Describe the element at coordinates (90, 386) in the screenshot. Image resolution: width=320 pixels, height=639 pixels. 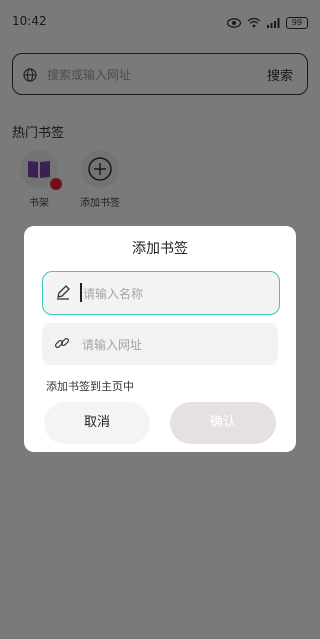
I see `add-to-home-option: 添加书签到主页中` at that location.